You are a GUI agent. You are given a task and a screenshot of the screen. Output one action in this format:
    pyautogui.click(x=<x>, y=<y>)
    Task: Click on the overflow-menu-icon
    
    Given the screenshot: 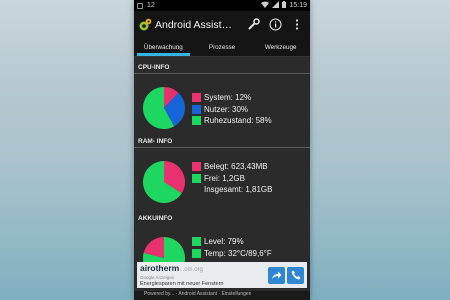 What is the action you would take?
    pyautogui.click(x=297, y=25)
    